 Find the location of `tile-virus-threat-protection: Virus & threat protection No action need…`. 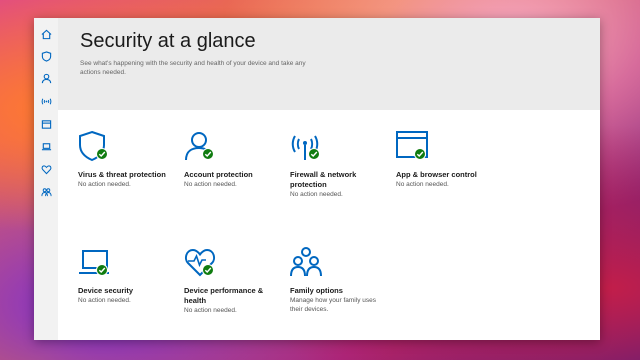

tile-virus-threat-protection: Virus & threat protection No action need… is located at coordinates (128, 159).